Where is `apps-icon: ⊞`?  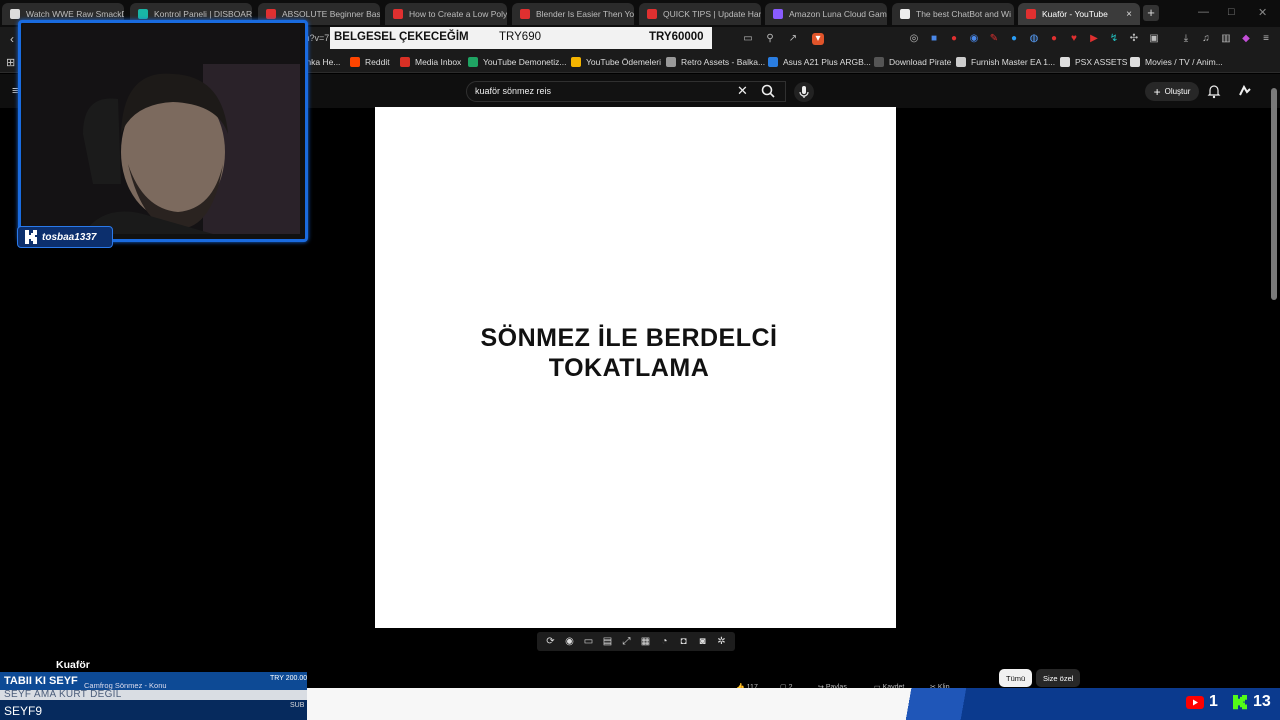
apps-icon: ⊞ is located at coordinates (10, 62).